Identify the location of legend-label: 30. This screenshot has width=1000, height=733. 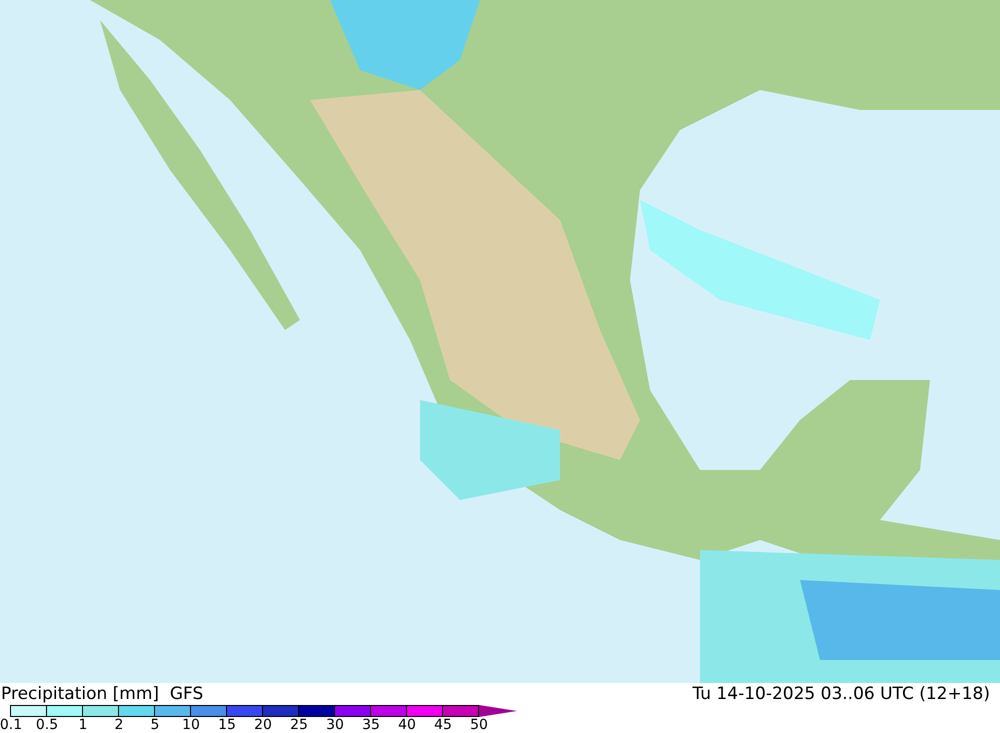
(335, 725).